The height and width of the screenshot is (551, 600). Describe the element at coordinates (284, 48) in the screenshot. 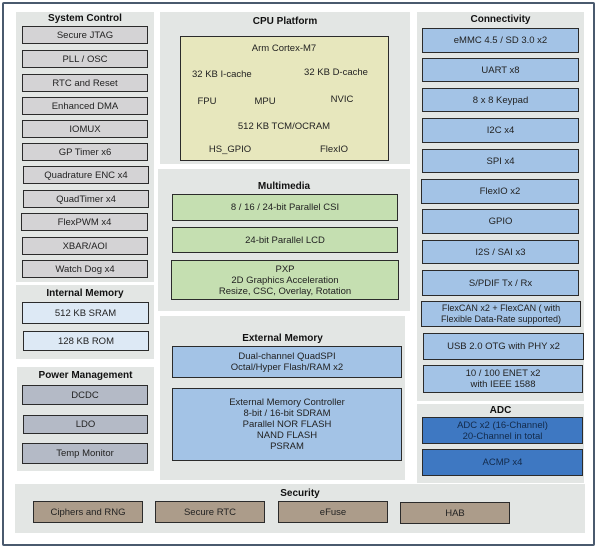

I see `cpu-cell-core: Arm Cortex-M7` at that location.